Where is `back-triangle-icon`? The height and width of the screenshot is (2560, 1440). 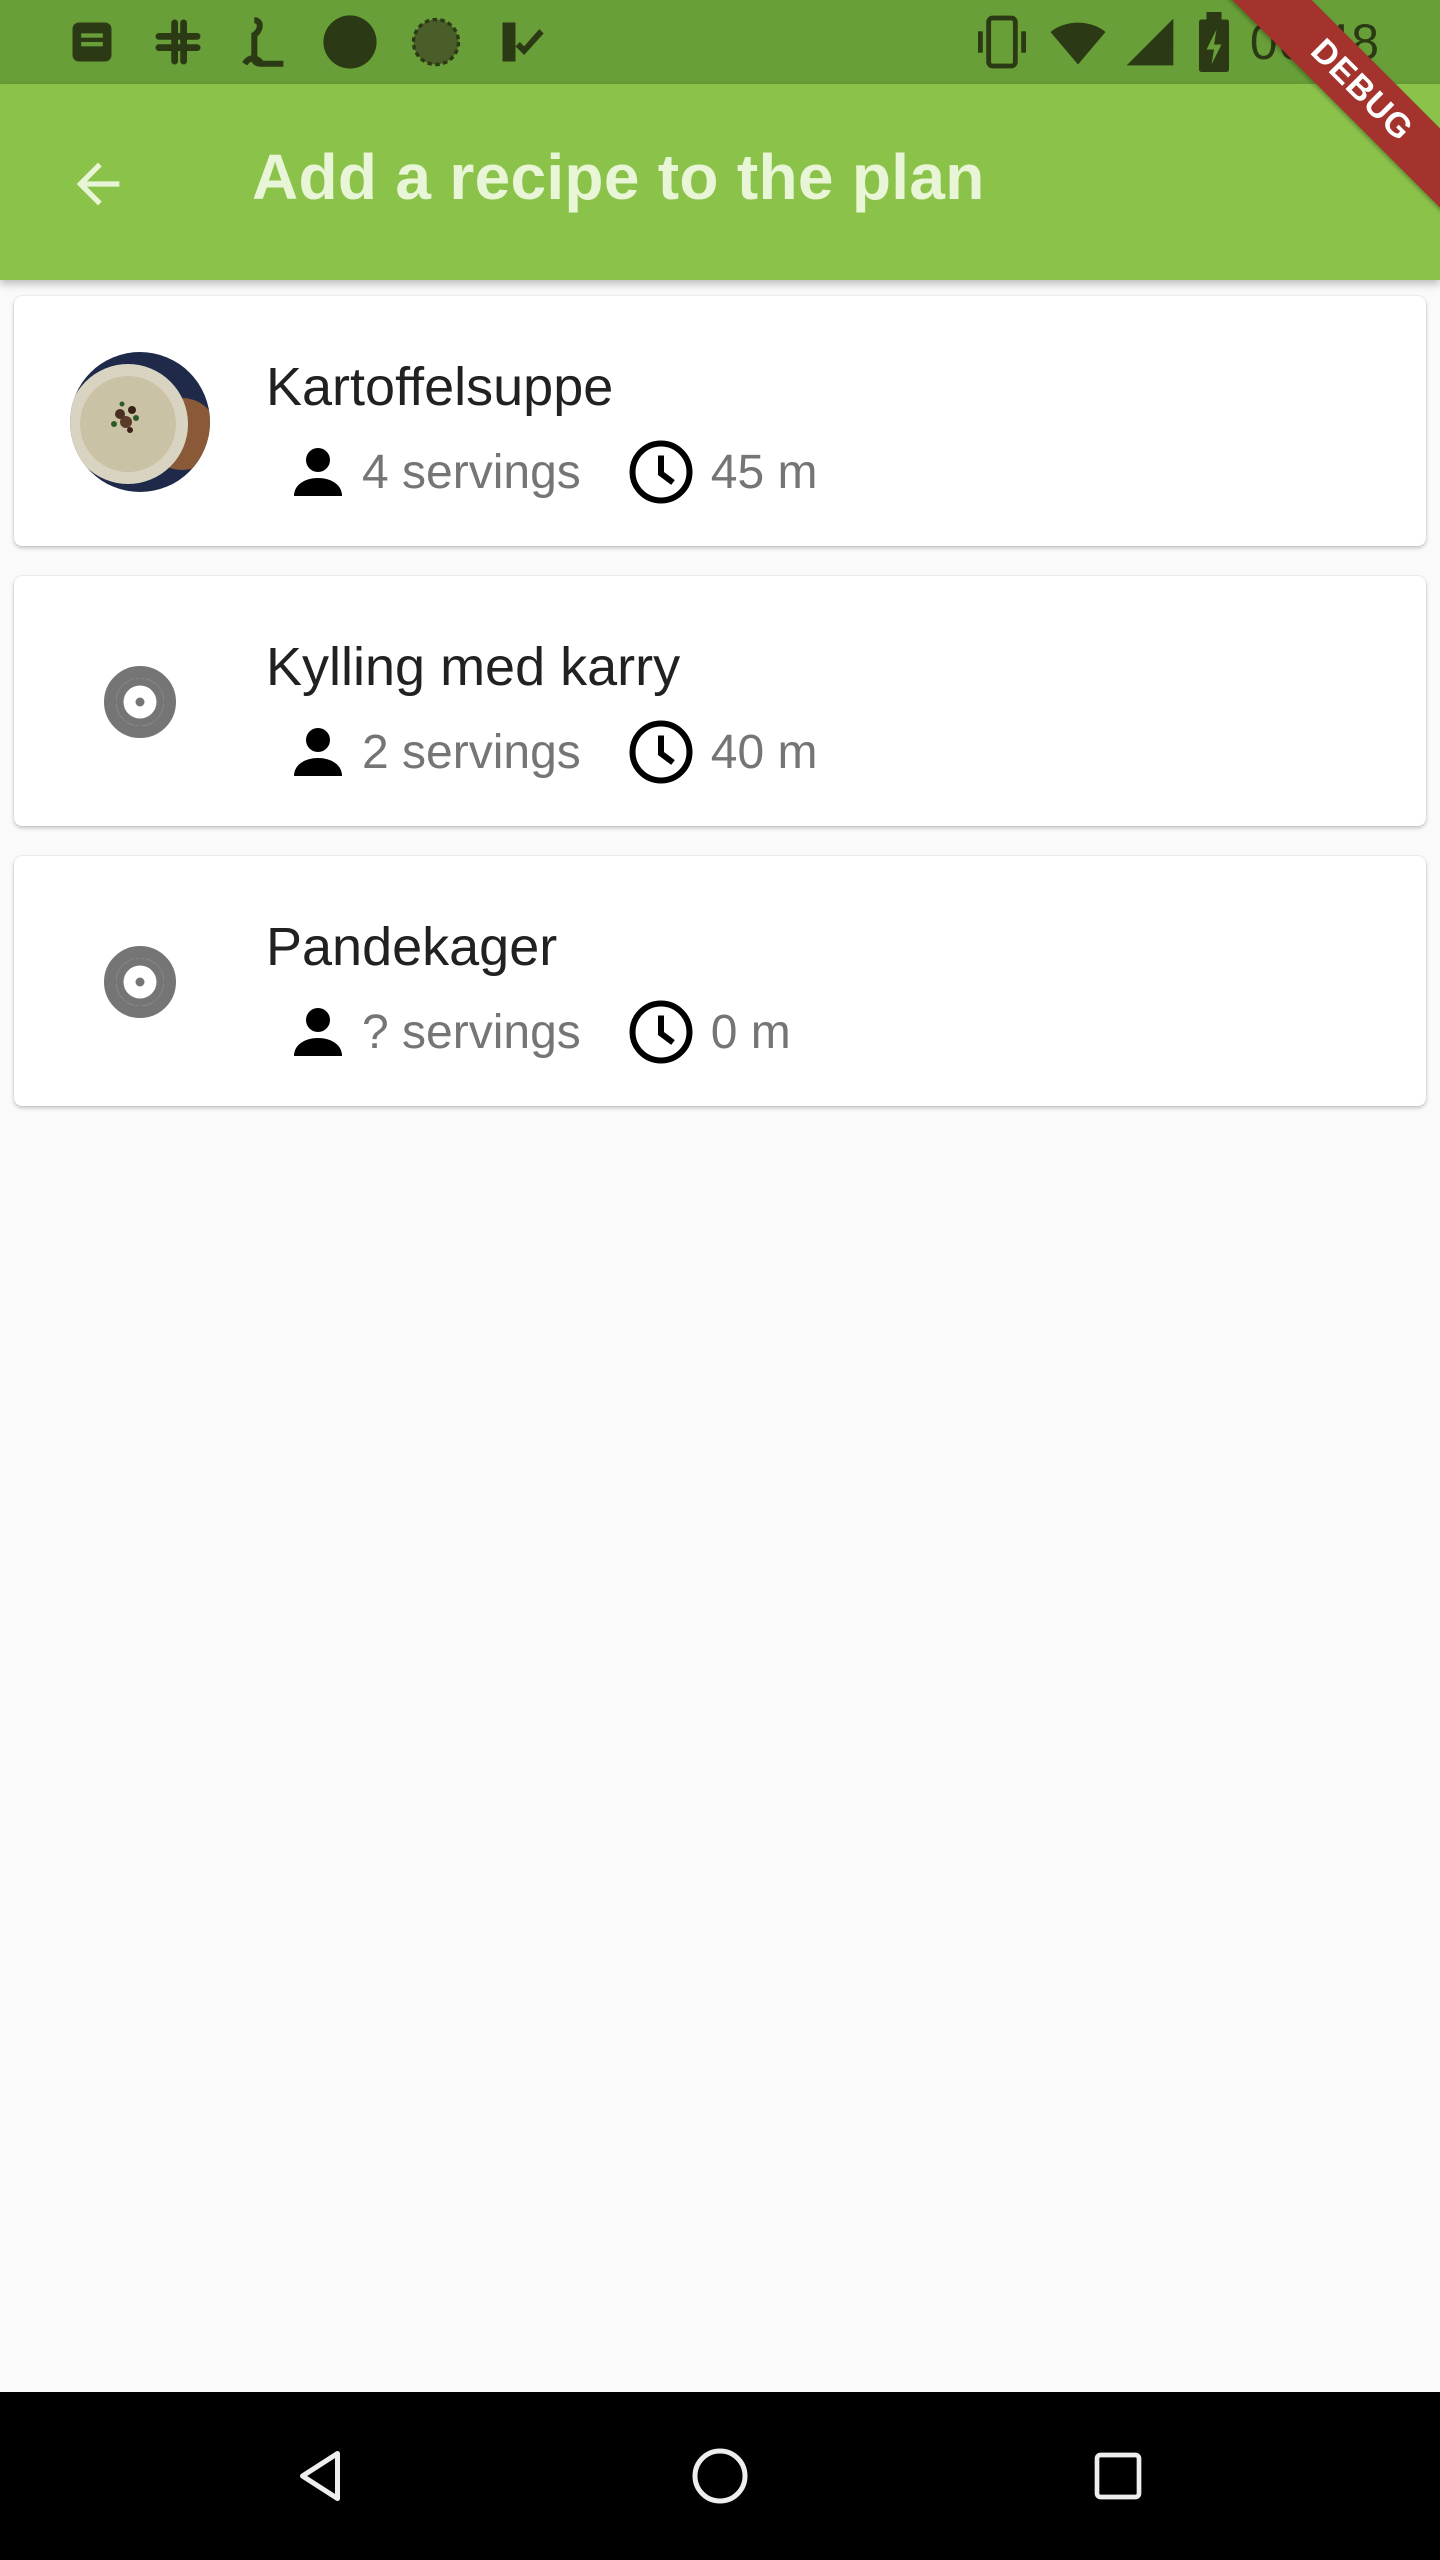
back-triangle-icon is located at coordinates (320, 2476).